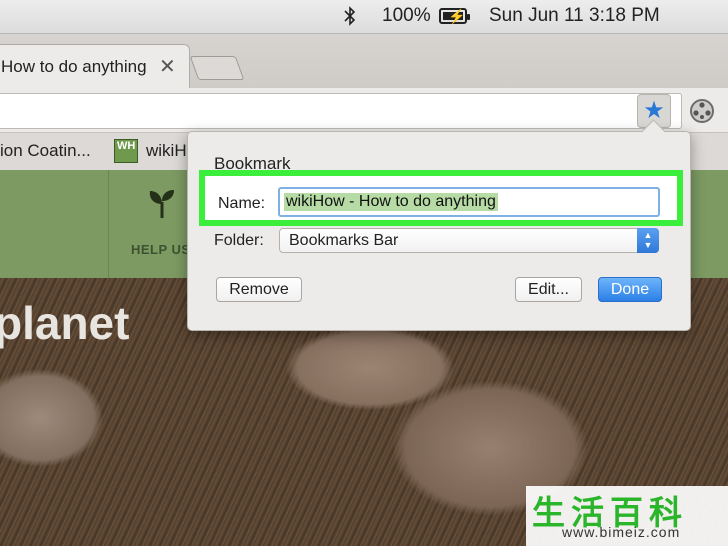 This screenshot has width=728, height=546. What do you see at coordinates (341, 111) in the screenshot?
I see `address-bar` at bounding box center [341, 111].